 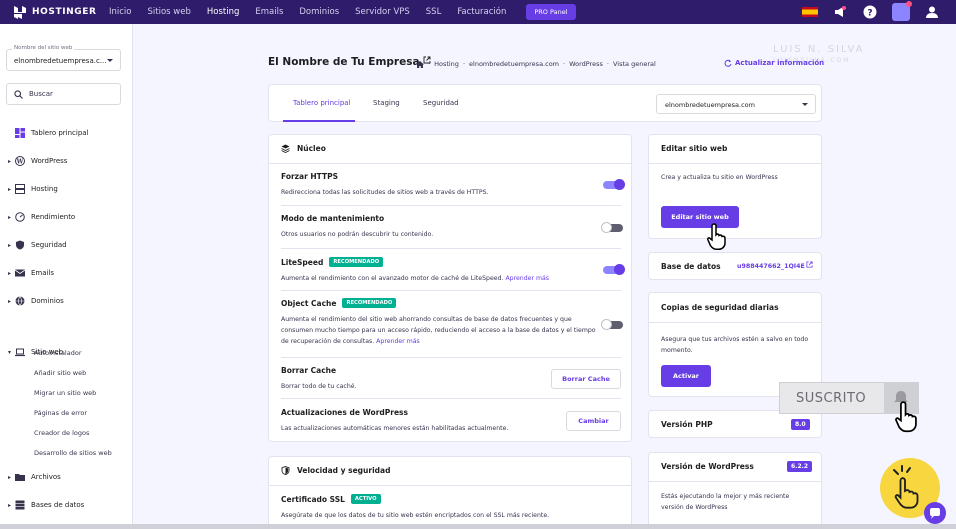 What do you see at coordinates (65, 393) in the screenshot?
I see `sidebar-sub-migrar-sitio: Migrar un sitio web` at bounding box center [65, 393].